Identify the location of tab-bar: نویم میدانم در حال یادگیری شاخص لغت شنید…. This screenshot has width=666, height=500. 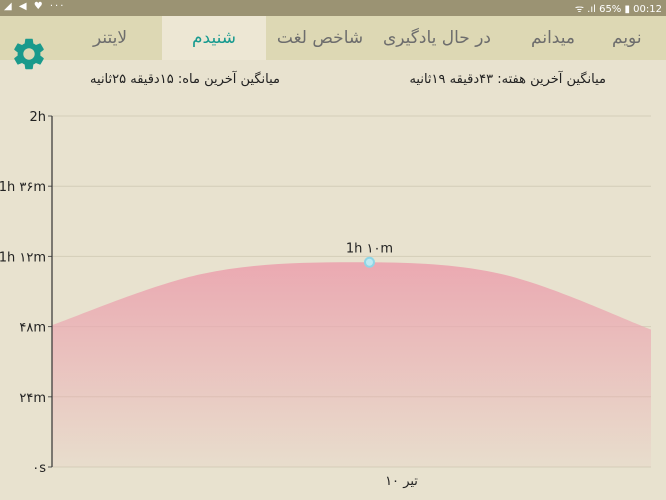
(333, 43).